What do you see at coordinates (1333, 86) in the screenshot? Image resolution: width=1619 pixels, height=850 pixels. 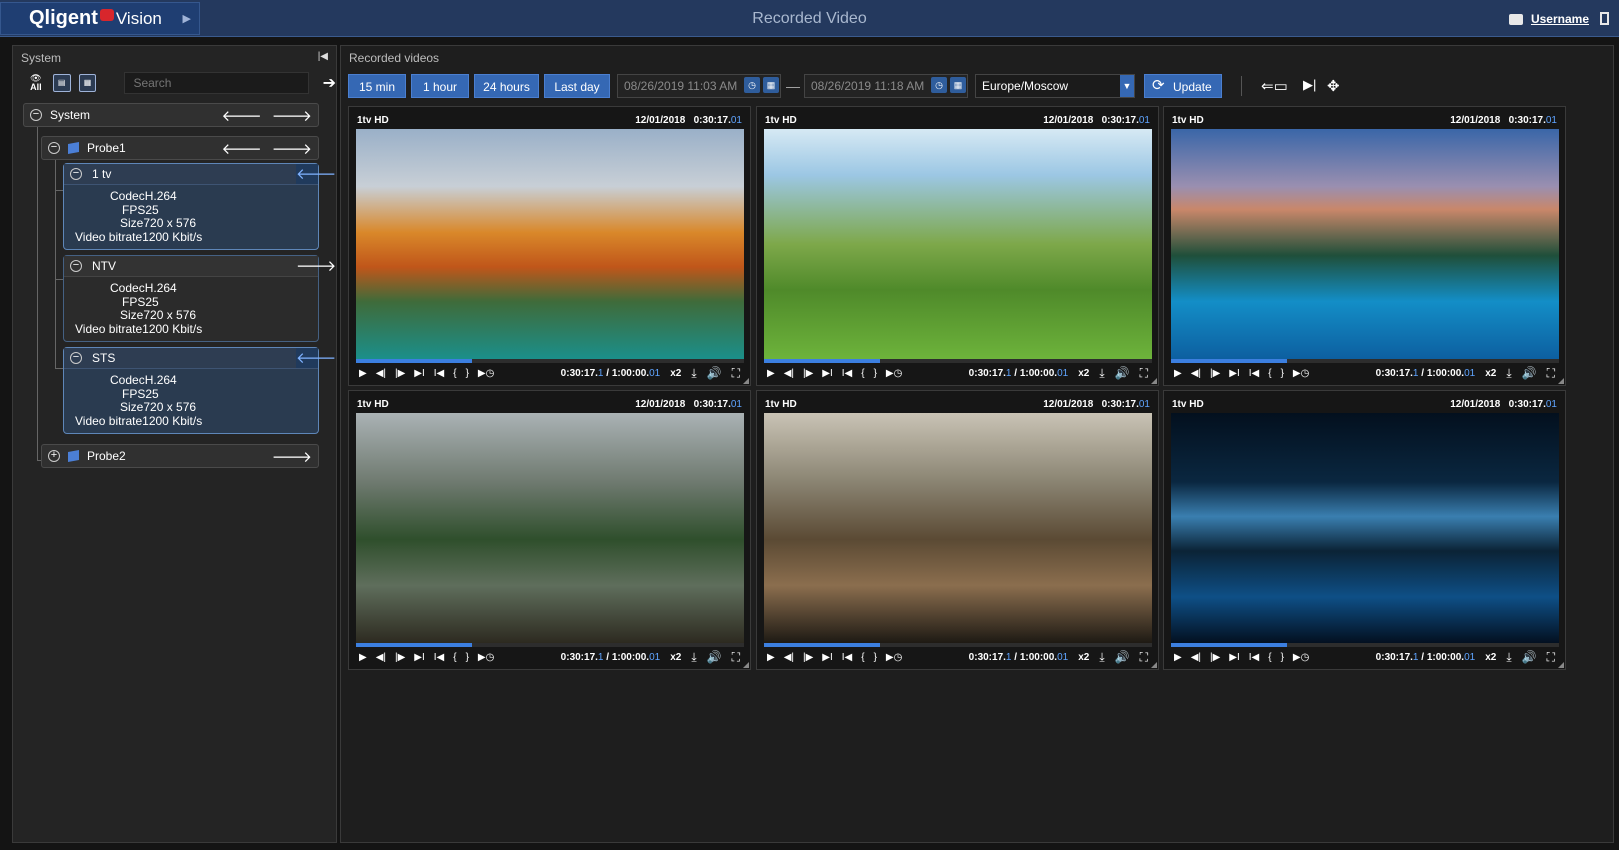 I see `layout-settings-icon: ✥` at bounding box center [1333, 86].